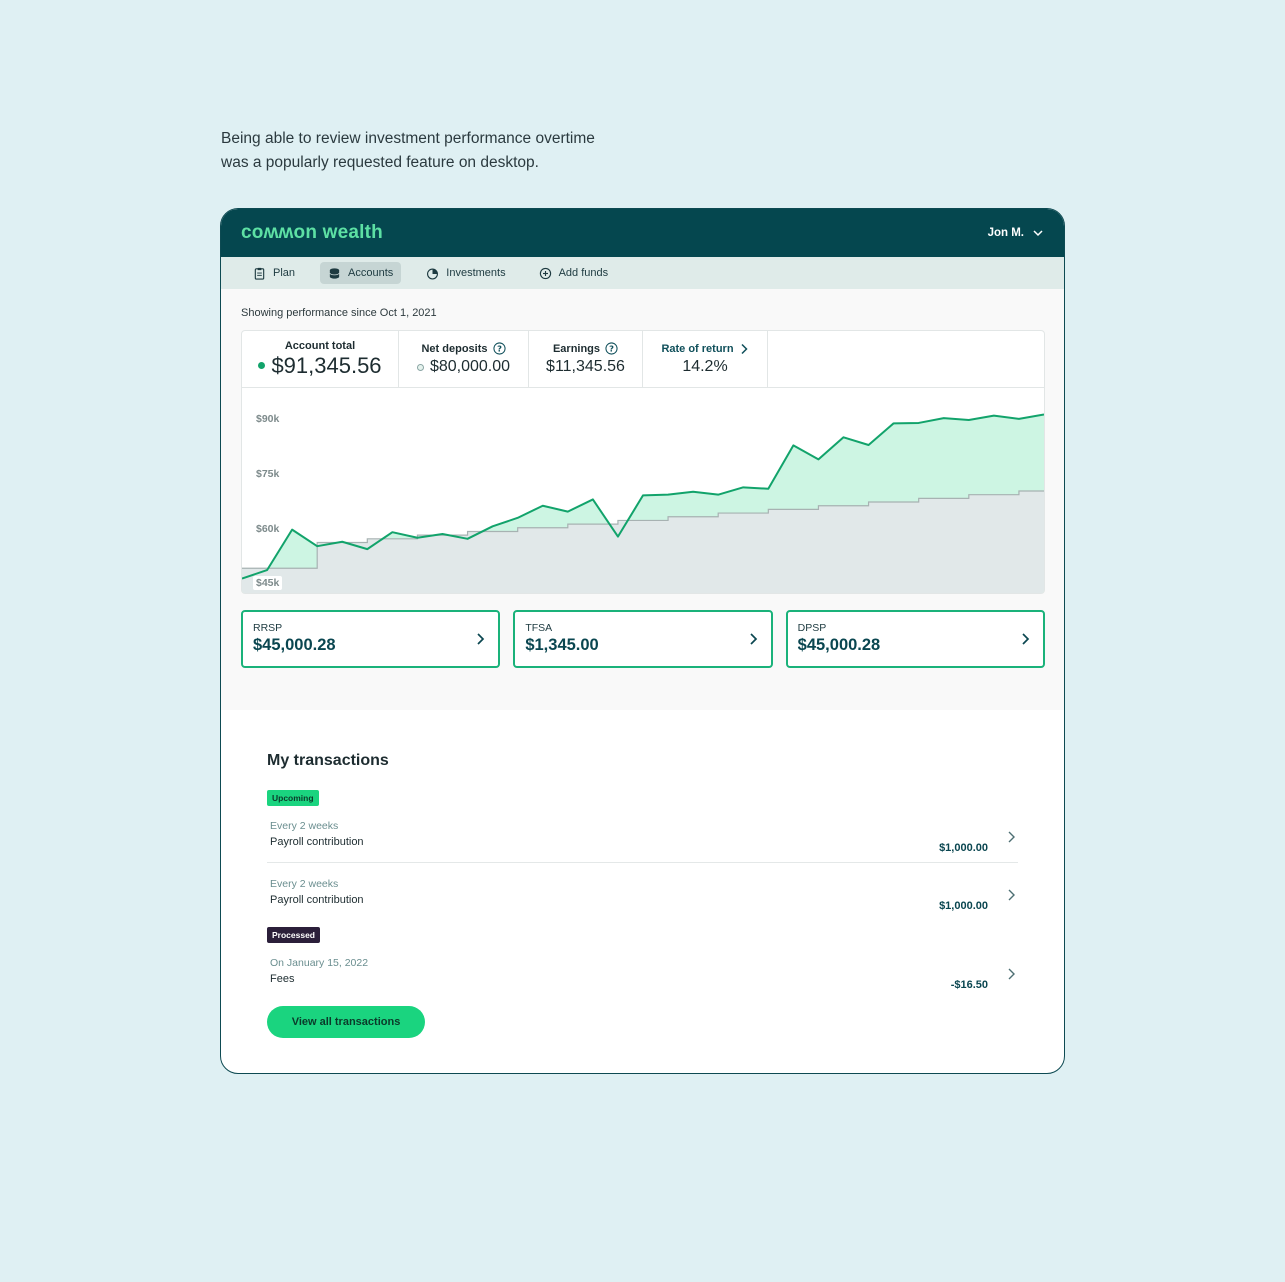 This screenshot has width=1285, height=1282. I want to click on nav-investments-label: Investments, so click(476, 273).